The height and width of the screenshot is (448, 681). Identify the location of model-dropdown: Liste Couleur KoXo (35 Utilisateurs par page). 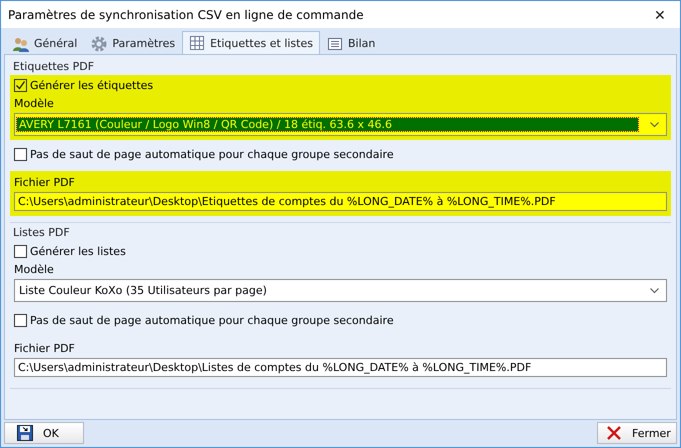
(340, 290).